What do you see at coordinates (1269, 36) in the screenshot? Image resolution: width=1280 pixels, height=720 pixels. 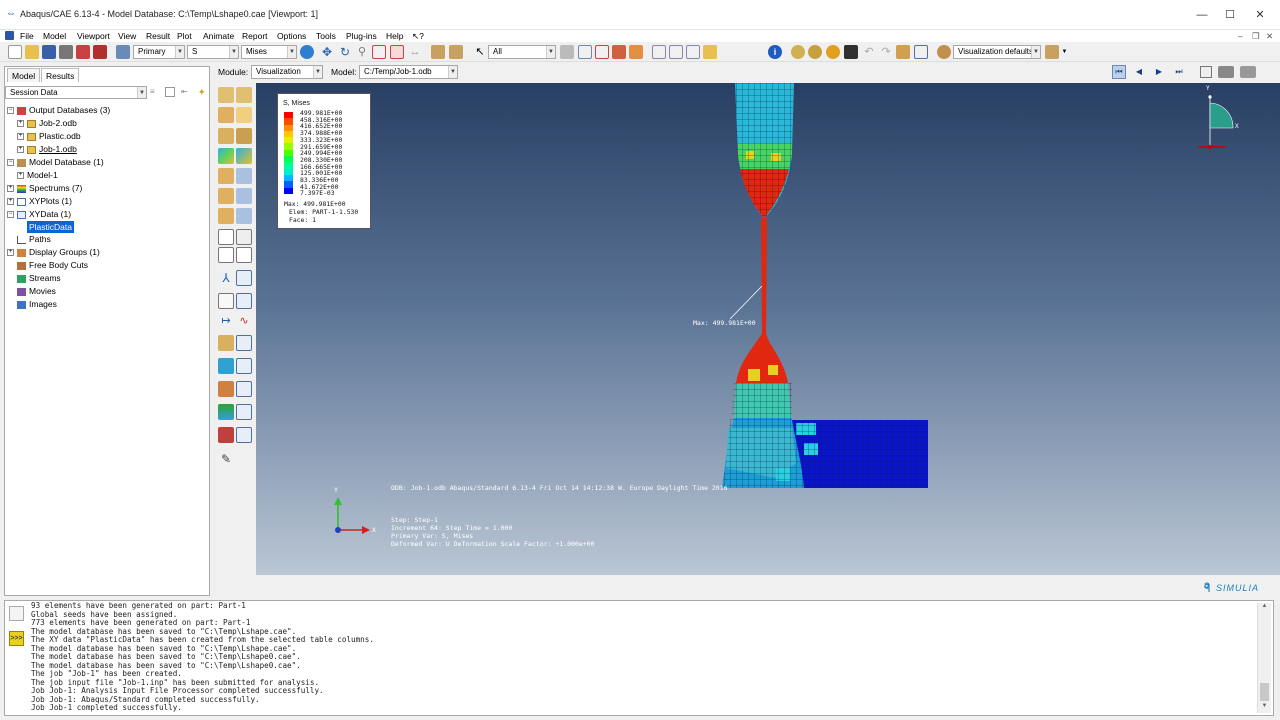 I see `mdi-close-icon: ✕` at bounding box center [1269, 36].